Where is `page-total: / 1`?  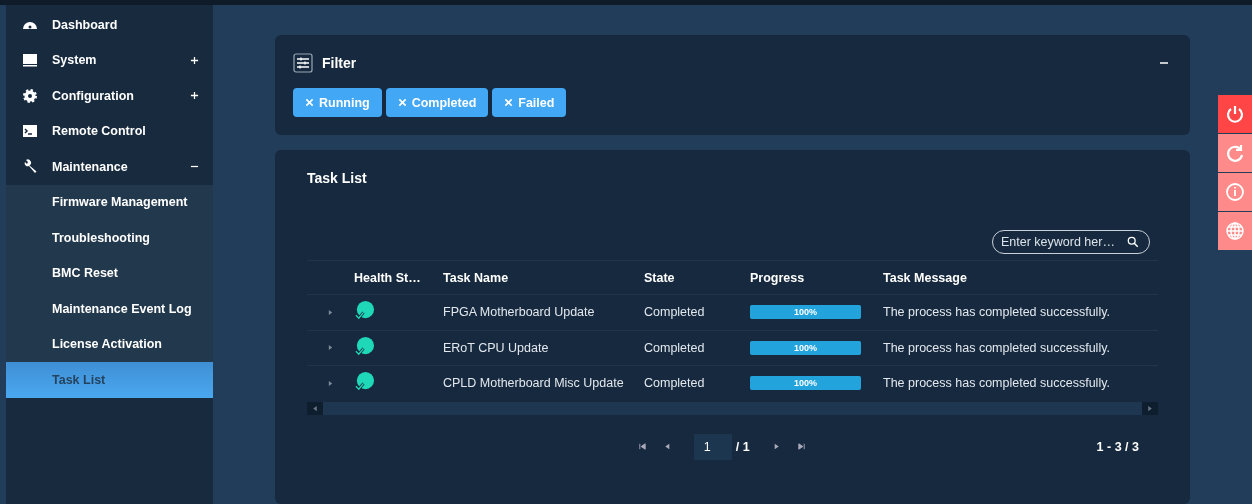
page-total: / 1 is located at coordinates (742, 446).